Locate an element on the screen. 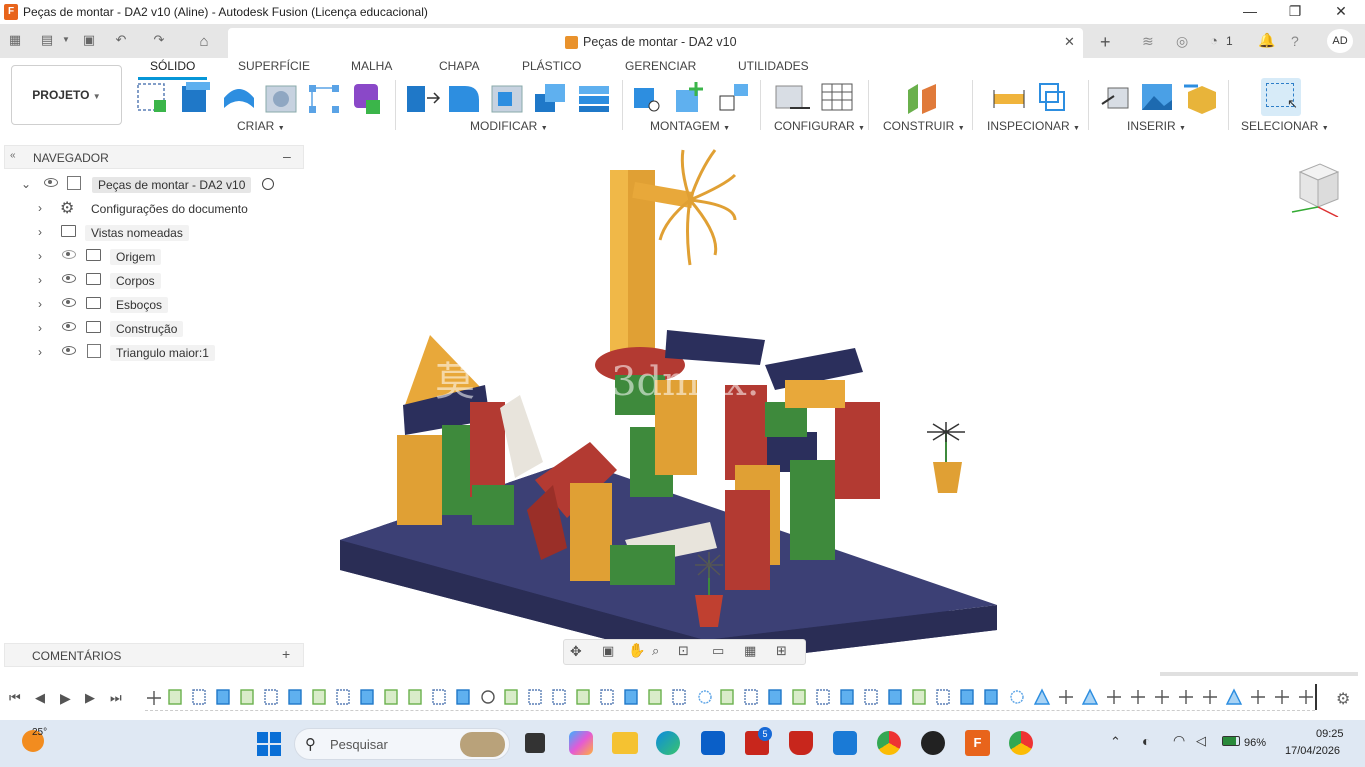 The width and height of the screenshot is (1365, 767). group-construir: CONSTRUIR ▼ is located at coordinates (924, 126).